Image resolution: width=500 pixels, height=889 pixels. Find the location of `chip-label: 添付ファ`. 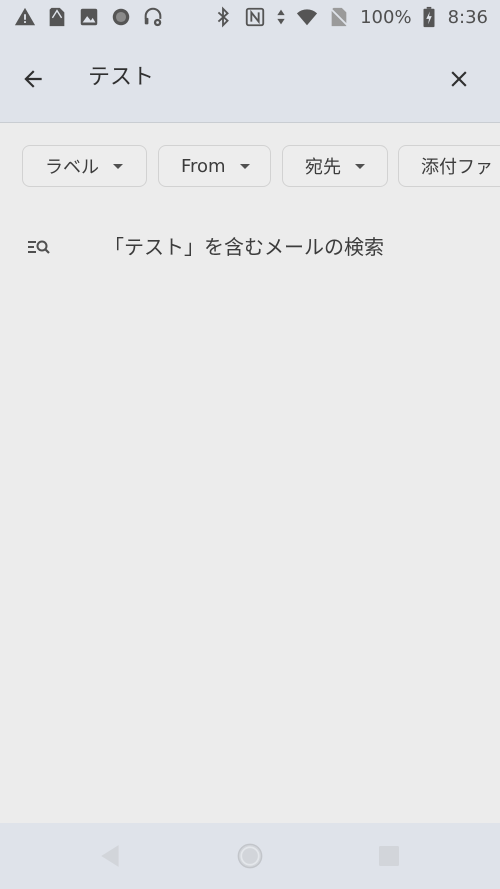

chip-label: 添付ファ is located at coordinates (457, 167).